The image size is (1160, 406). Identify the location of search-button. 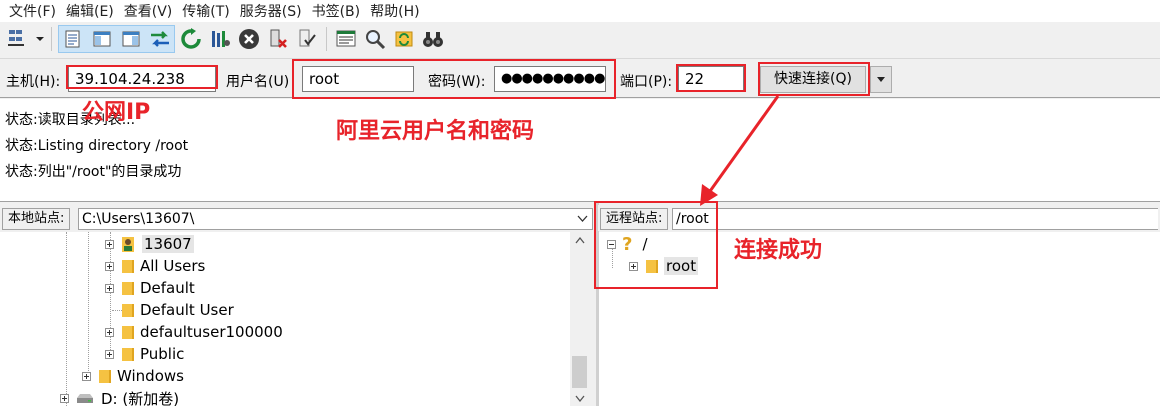
(433, 39).